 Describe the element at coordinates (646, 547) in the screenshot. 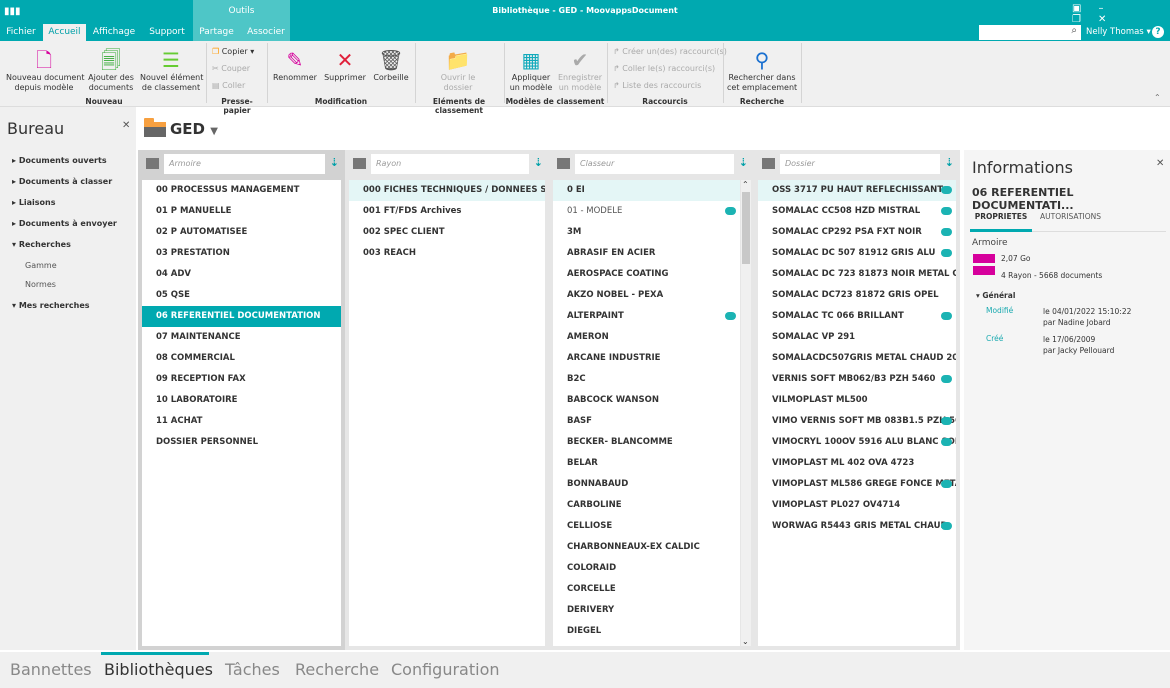

I see `list-item: CHARBONNEAUX-EX CALDIC` at that location.